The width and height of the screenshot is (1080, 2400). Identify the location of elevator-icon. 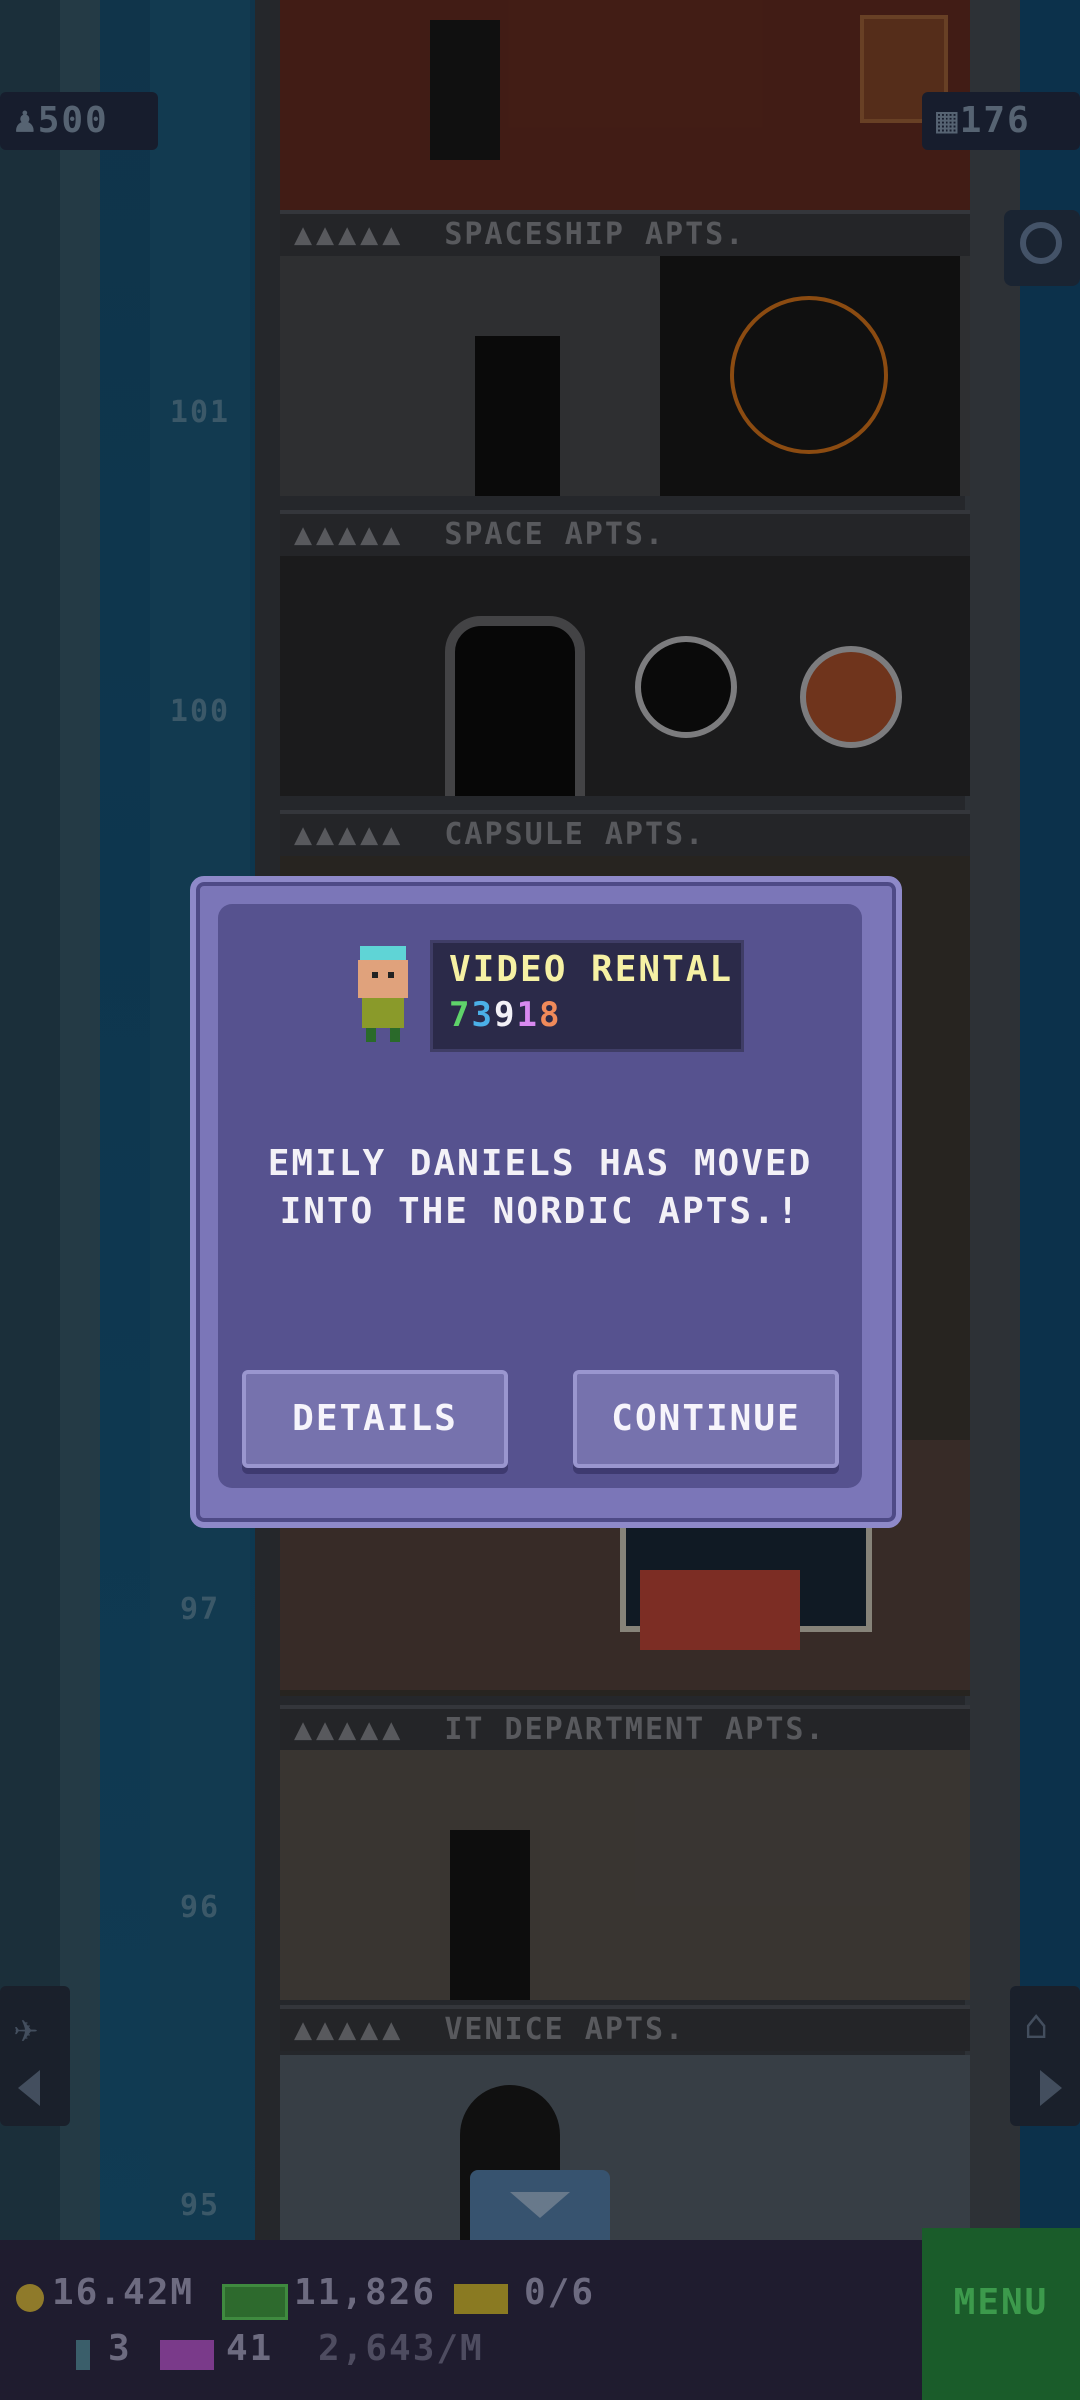
(83, 2355).